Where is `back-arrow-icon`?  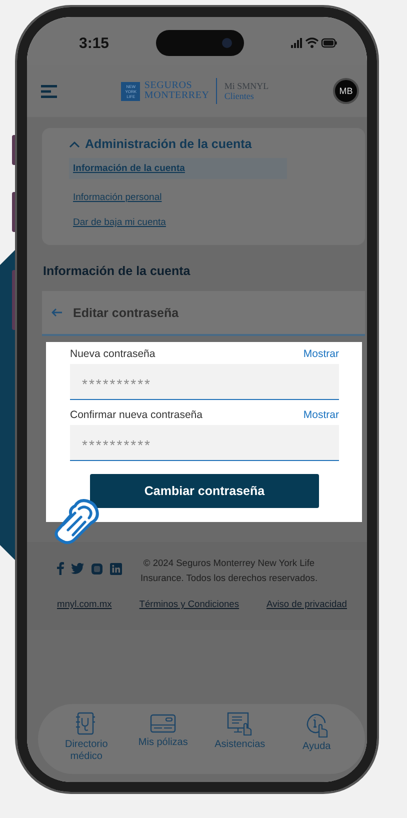 back-arrow-icon is located at coordinates (57, 312).